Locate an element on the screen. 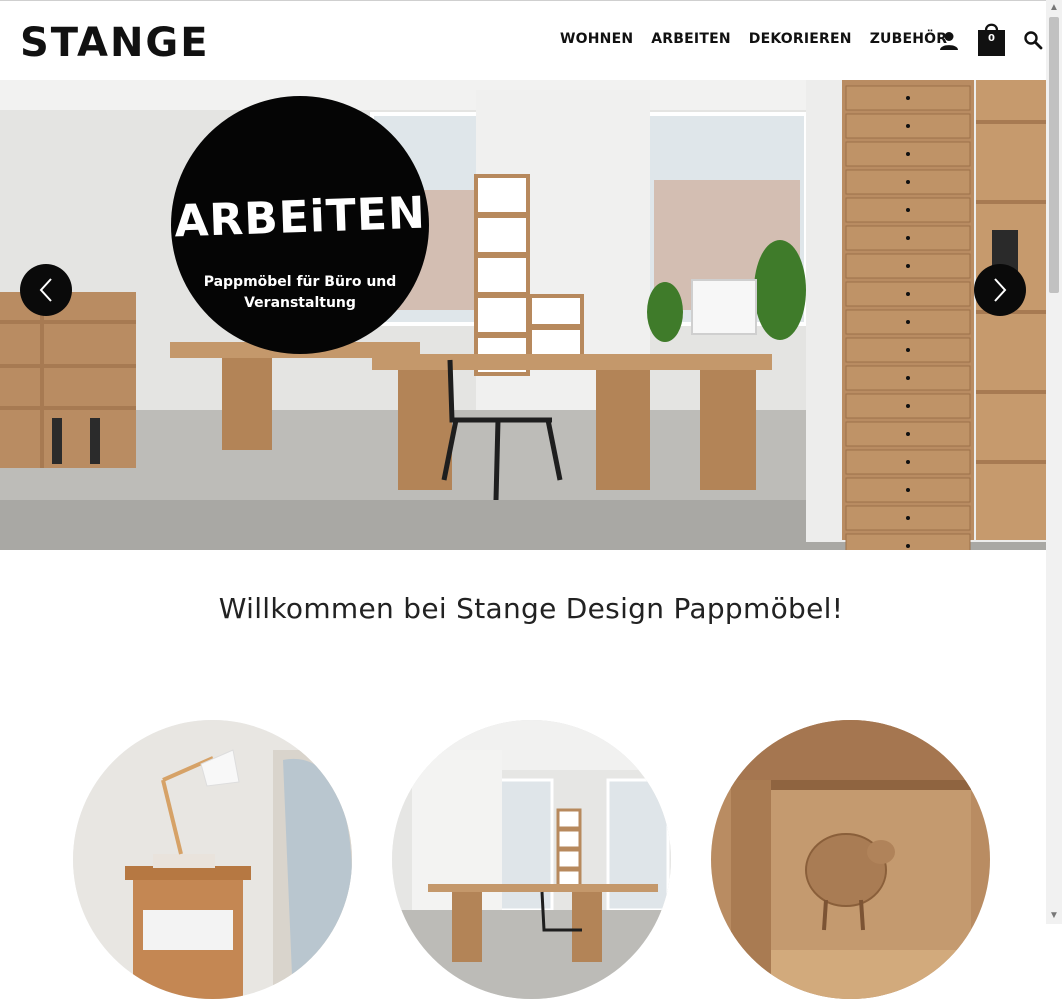 The image size is (1062, 999). cart-button: 0 is located at coordinates (991, 38).